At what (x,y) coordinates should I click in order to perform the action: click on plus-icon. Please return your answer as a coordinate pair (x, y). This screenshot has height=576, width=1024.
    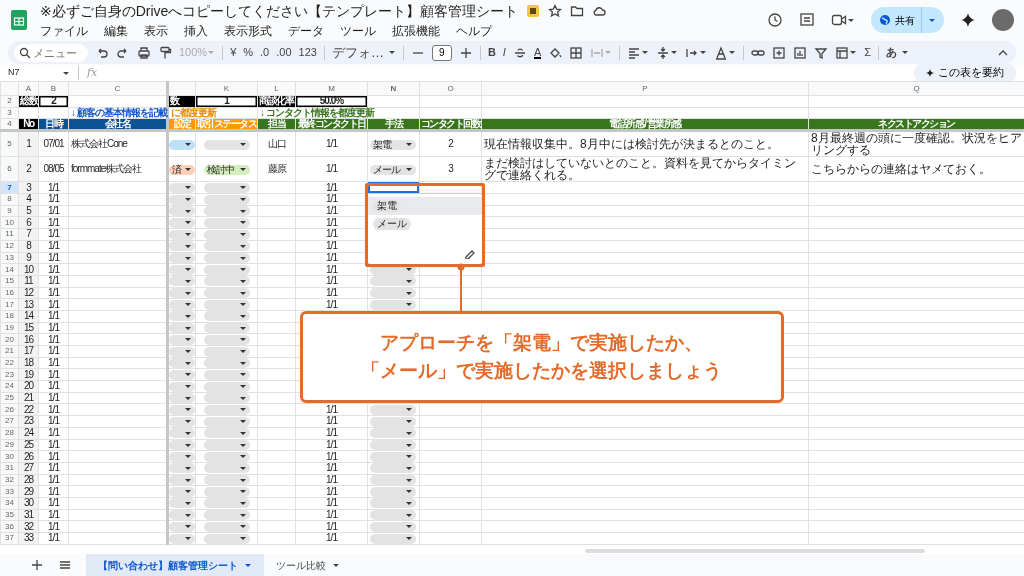
    Looking at the image, I should click on (37, 565).